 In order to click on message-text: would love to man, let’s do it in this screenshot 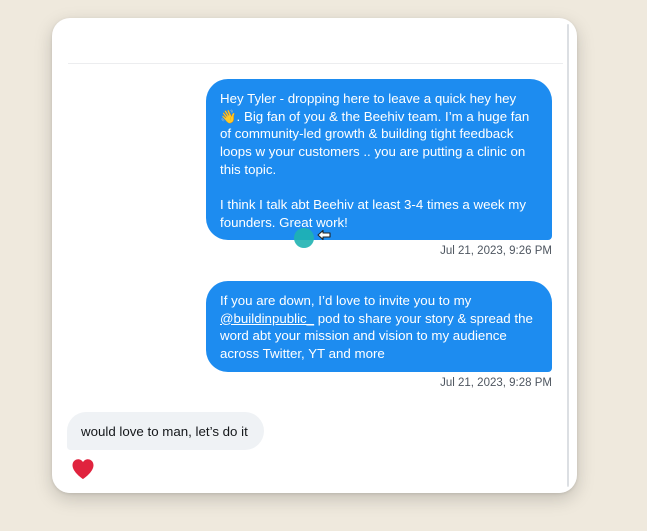, I will do `click(164, 431)`.